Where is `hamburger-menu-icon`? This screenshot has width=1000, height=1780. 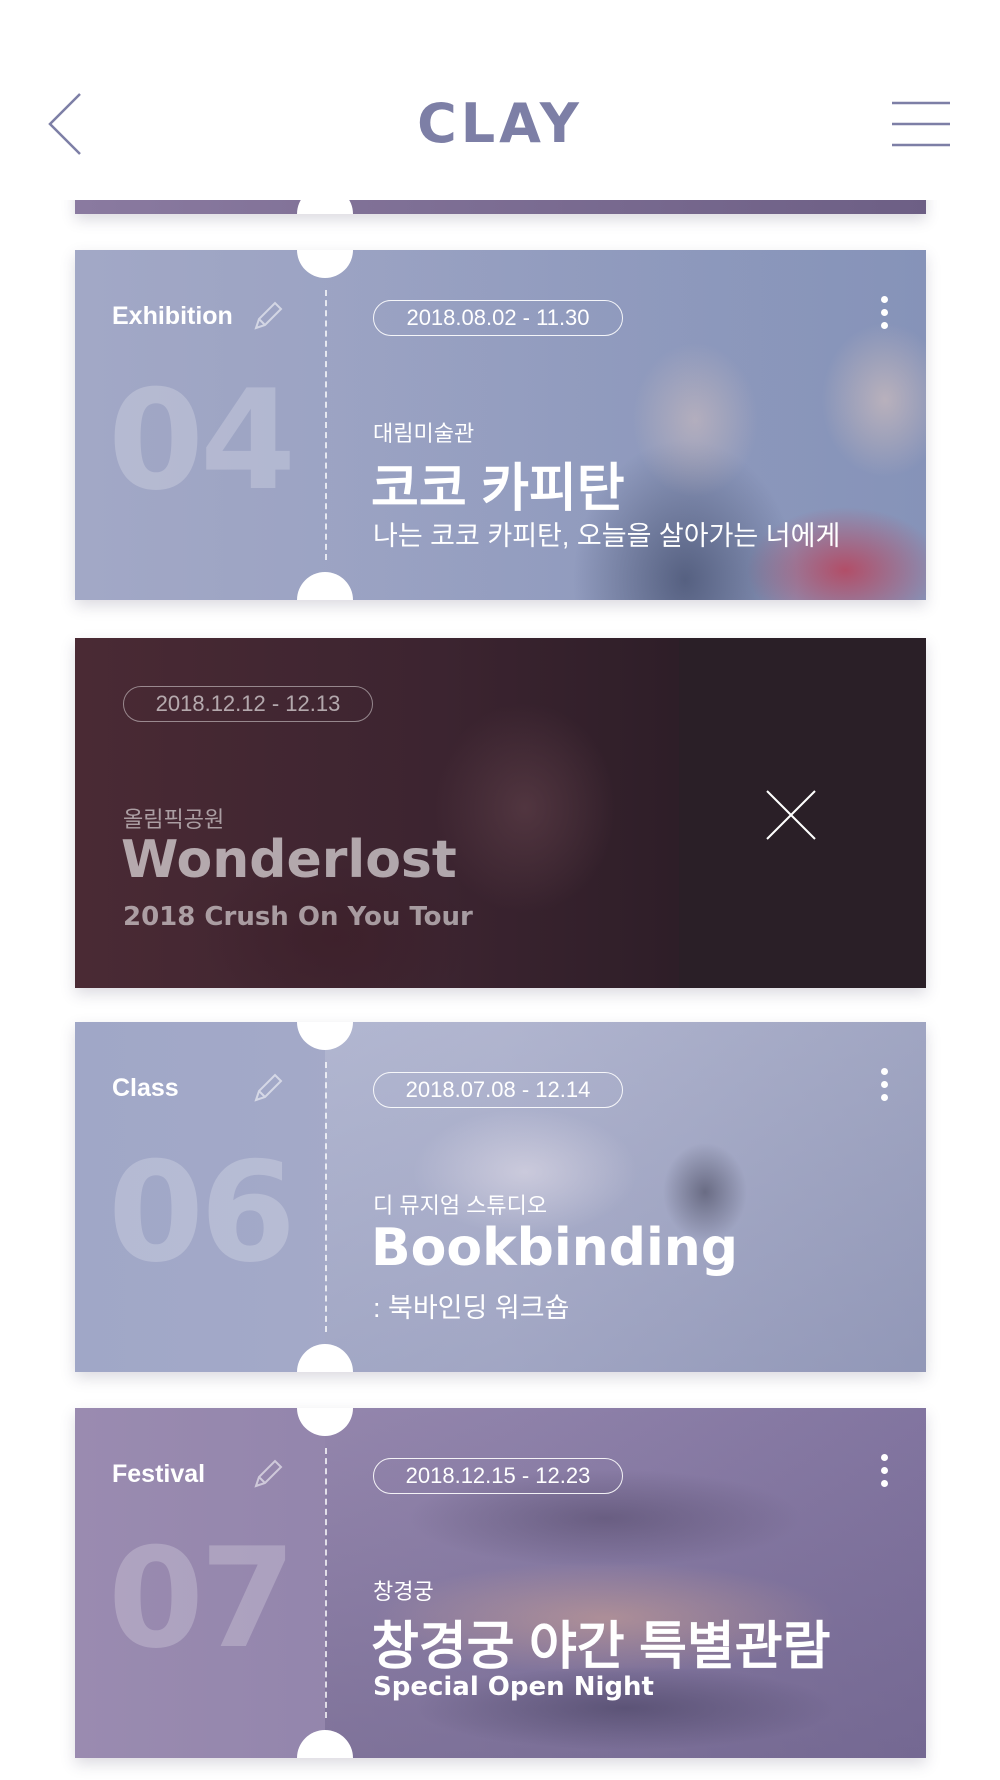
hamburger-menu-icon is located at coordinates (921, 124).